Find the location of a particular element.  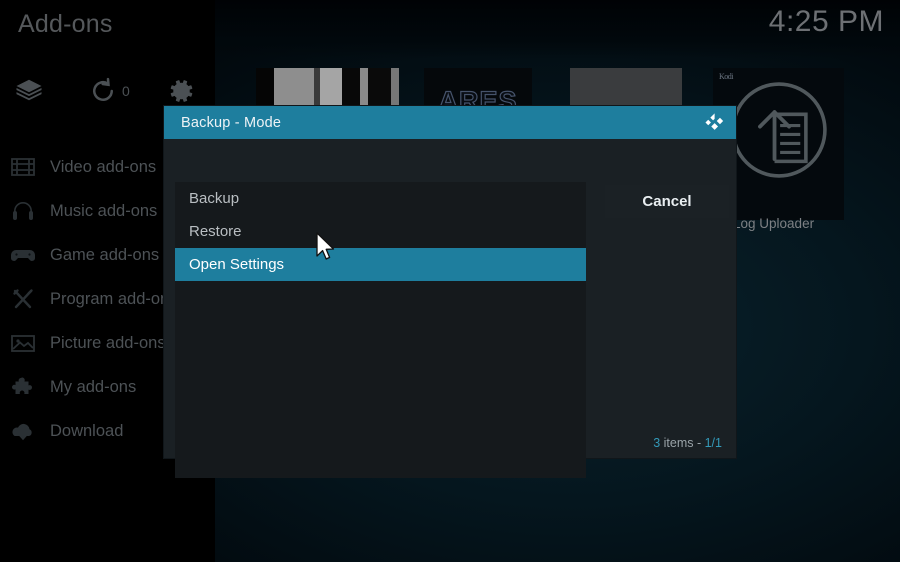

cancel-button: Cancel is located at coordinates (667, 201).